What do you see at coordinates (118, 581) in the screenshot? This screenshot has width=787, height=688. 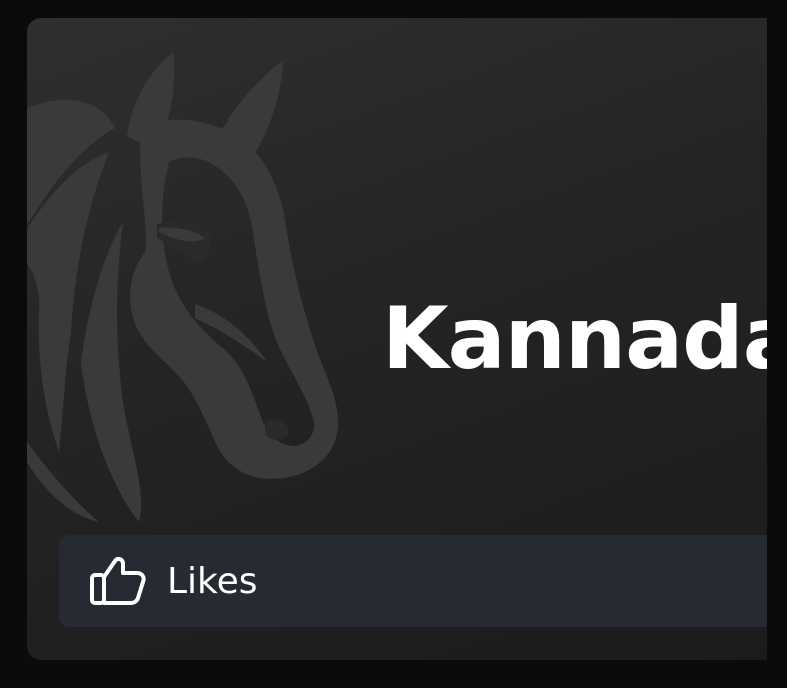 I see `thumbs-up-icon` at bounding box center [118, 581].